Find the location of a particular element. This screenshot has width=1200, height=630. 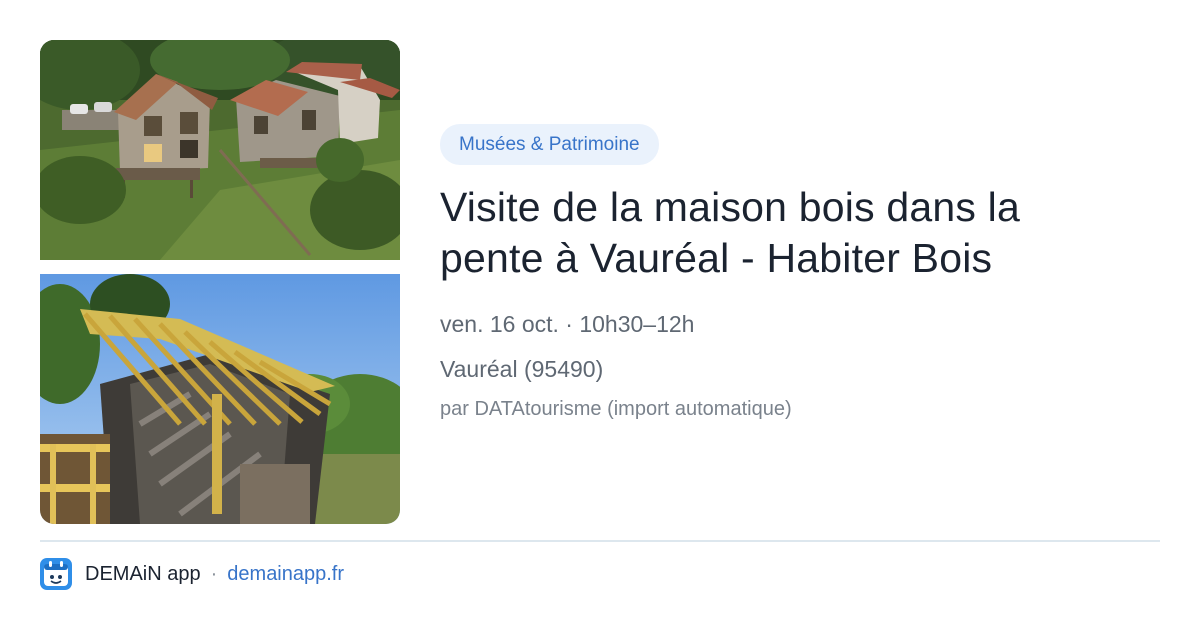

footer: DEMAiN app · demainapp.fr is located at coordinates (192, 574).